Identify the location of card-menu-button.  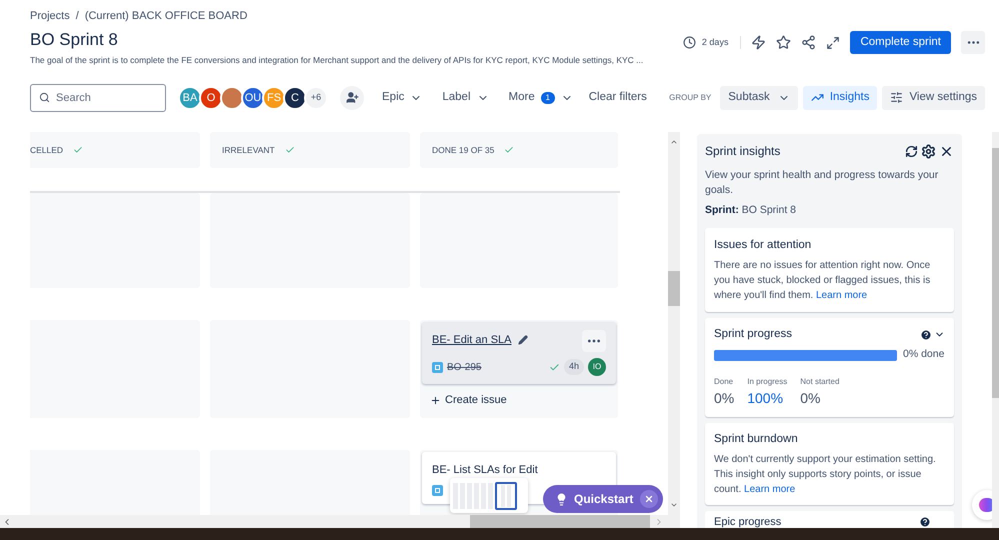
(594, 341).